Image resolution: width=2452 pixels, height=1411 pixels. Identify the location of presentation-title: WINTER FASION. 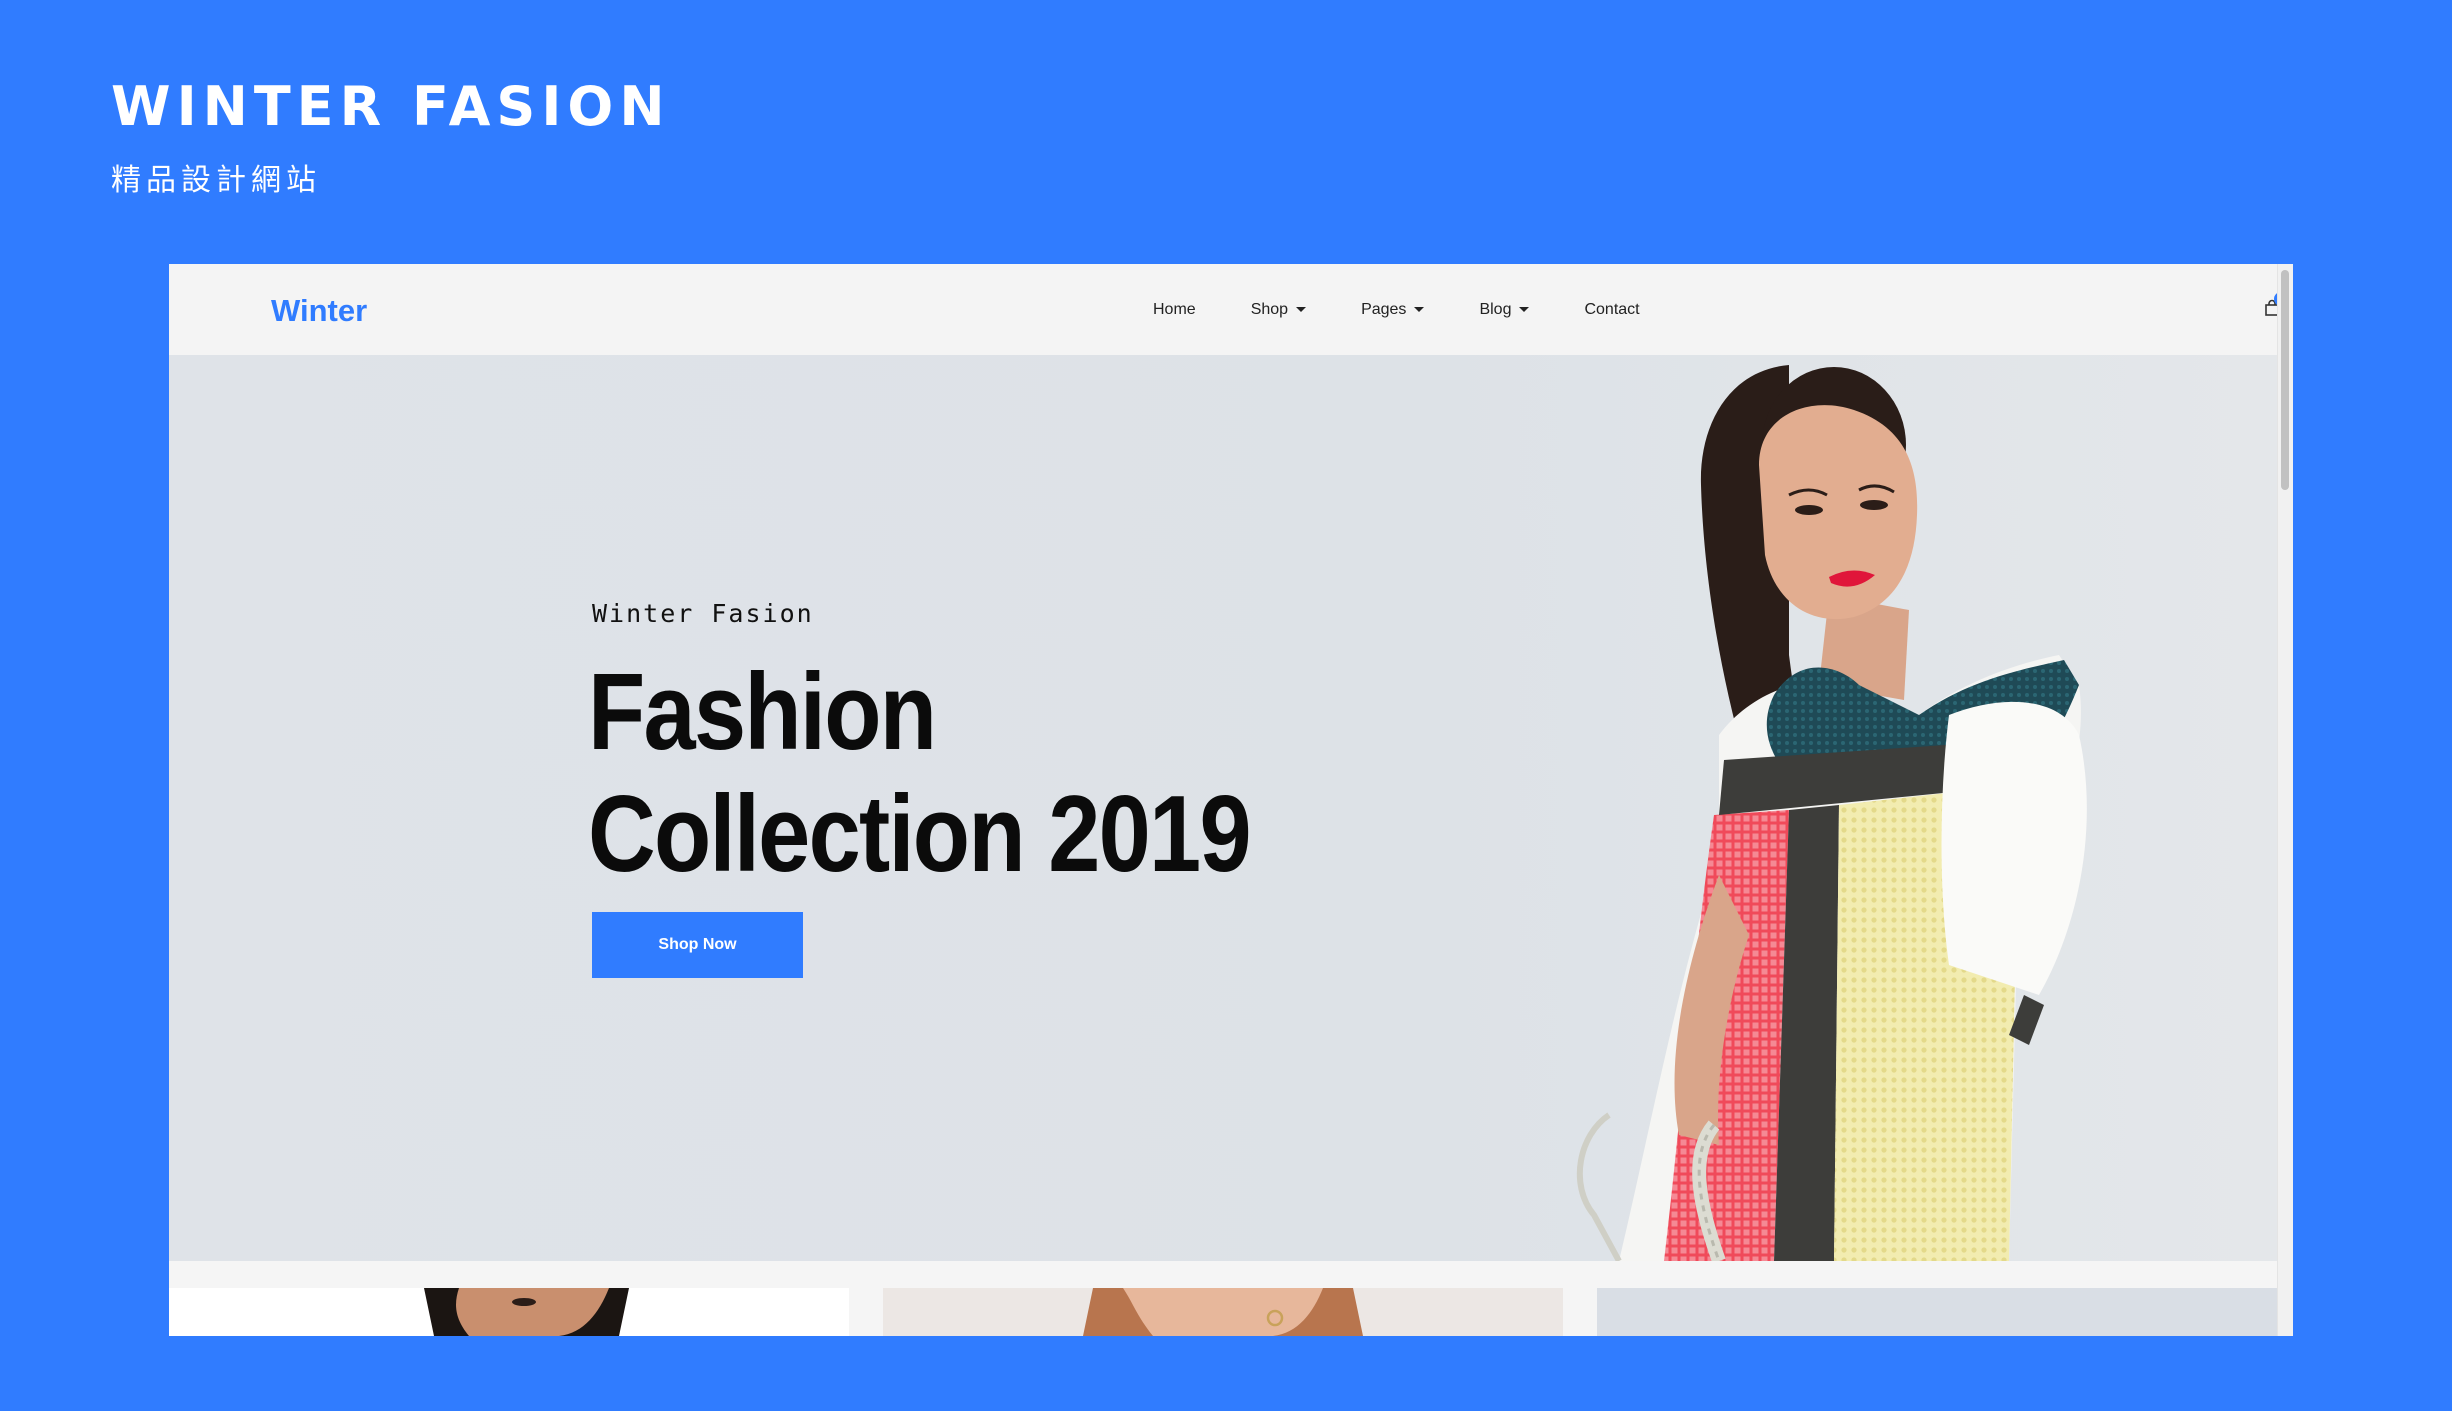
(391, 106).